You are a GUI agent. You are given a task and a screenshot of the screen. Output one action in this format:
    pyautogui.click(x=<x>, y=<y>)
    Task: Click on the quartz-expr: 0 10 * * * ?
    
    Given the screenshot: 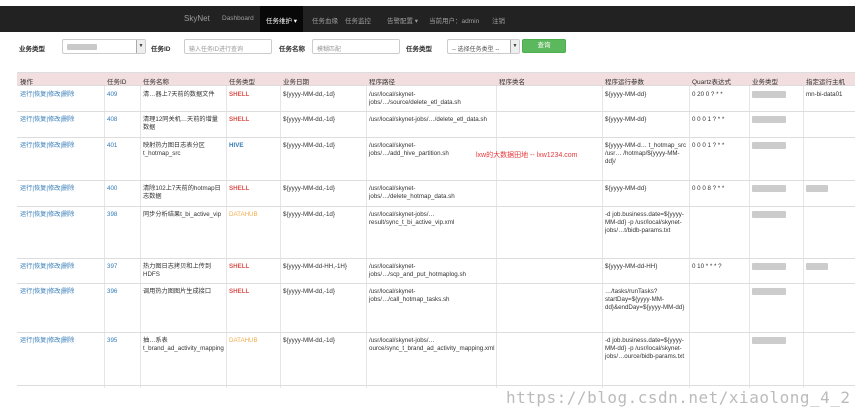 What is the action you would take?
    pyautogui.click(x=707, y=266)
    